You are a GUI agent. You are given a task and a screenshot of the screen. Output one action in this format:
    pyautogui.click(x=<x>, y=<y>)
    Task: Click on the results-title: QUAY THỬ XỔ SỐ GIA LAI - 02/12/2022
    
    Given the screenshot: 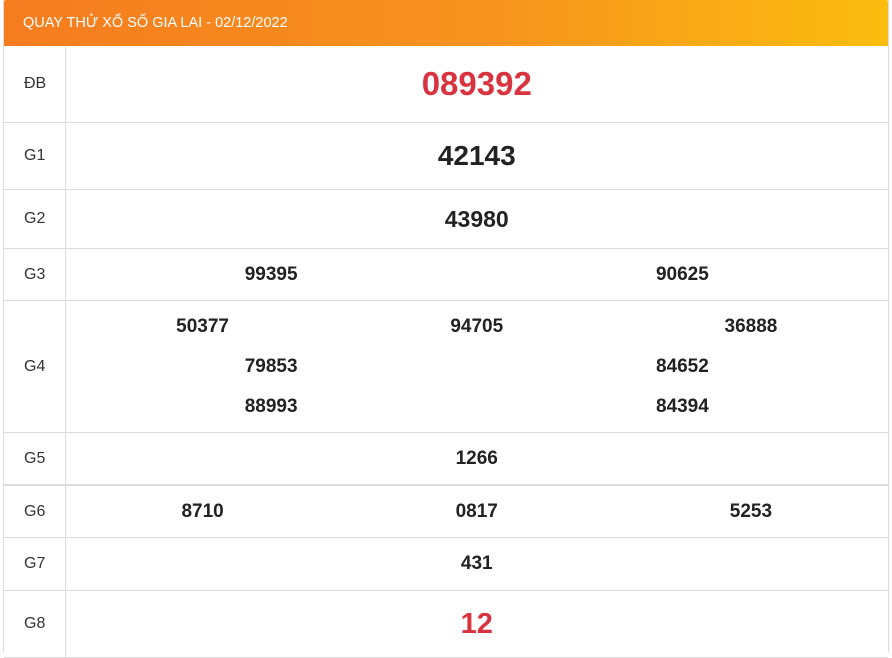 What is the action you would take?
    pyautogui.click(x=155, y=23)
    